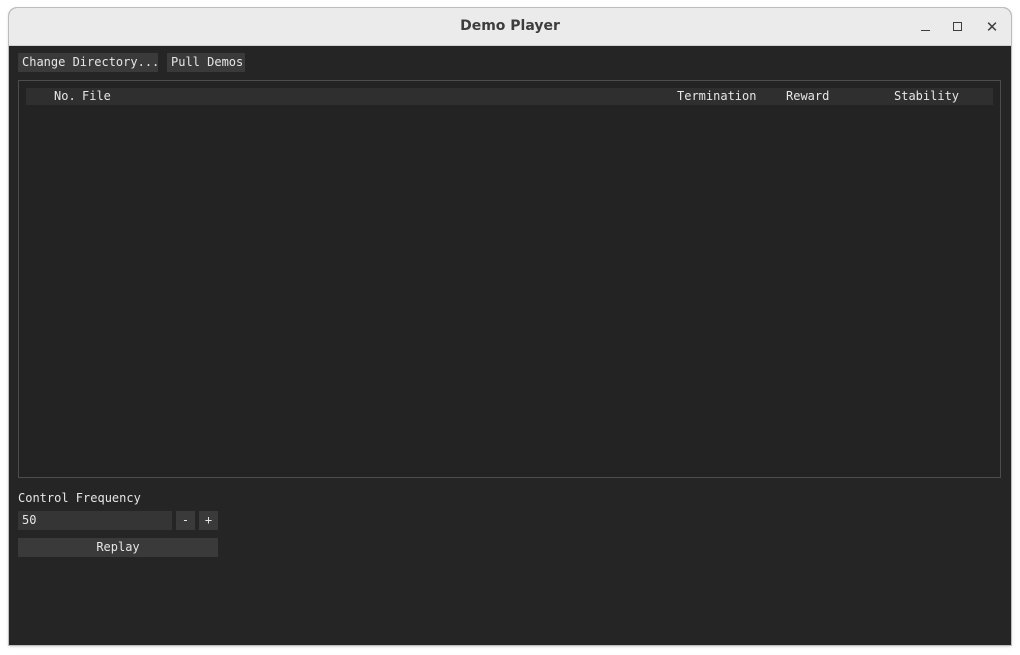 The height and width of the screenshot is (655, 1020). I want to click on increment-button: +, so click(208, 520).